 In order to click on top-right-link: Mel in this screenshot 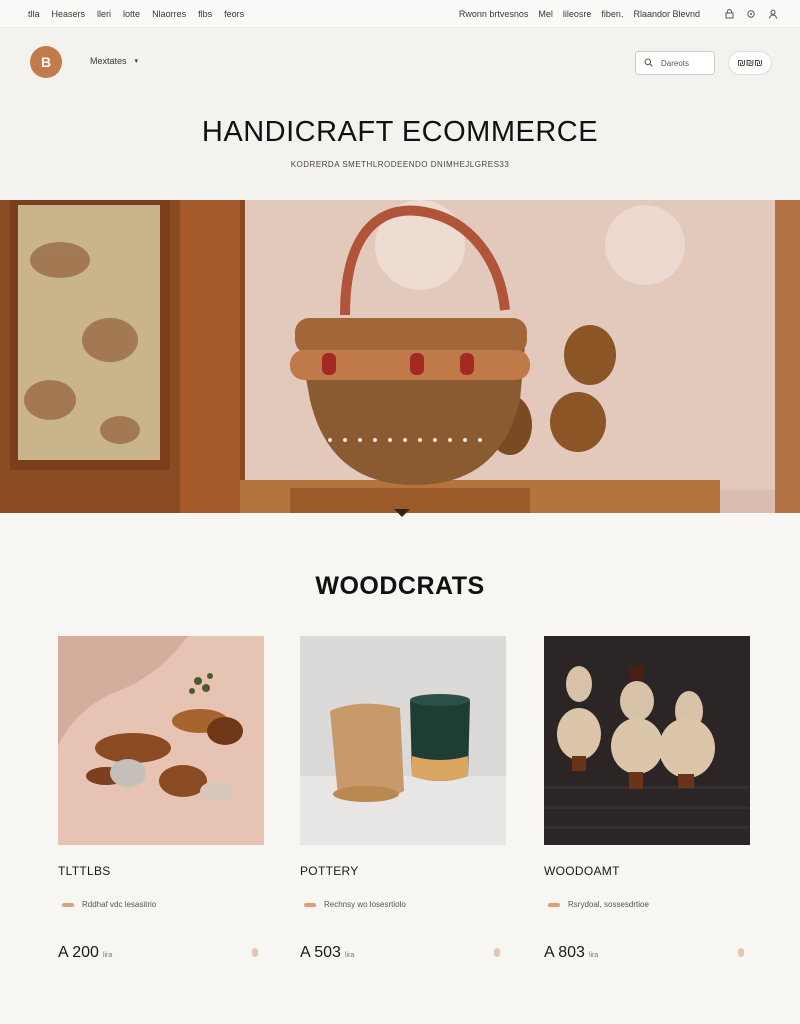, I will do `click(545, 14)`.